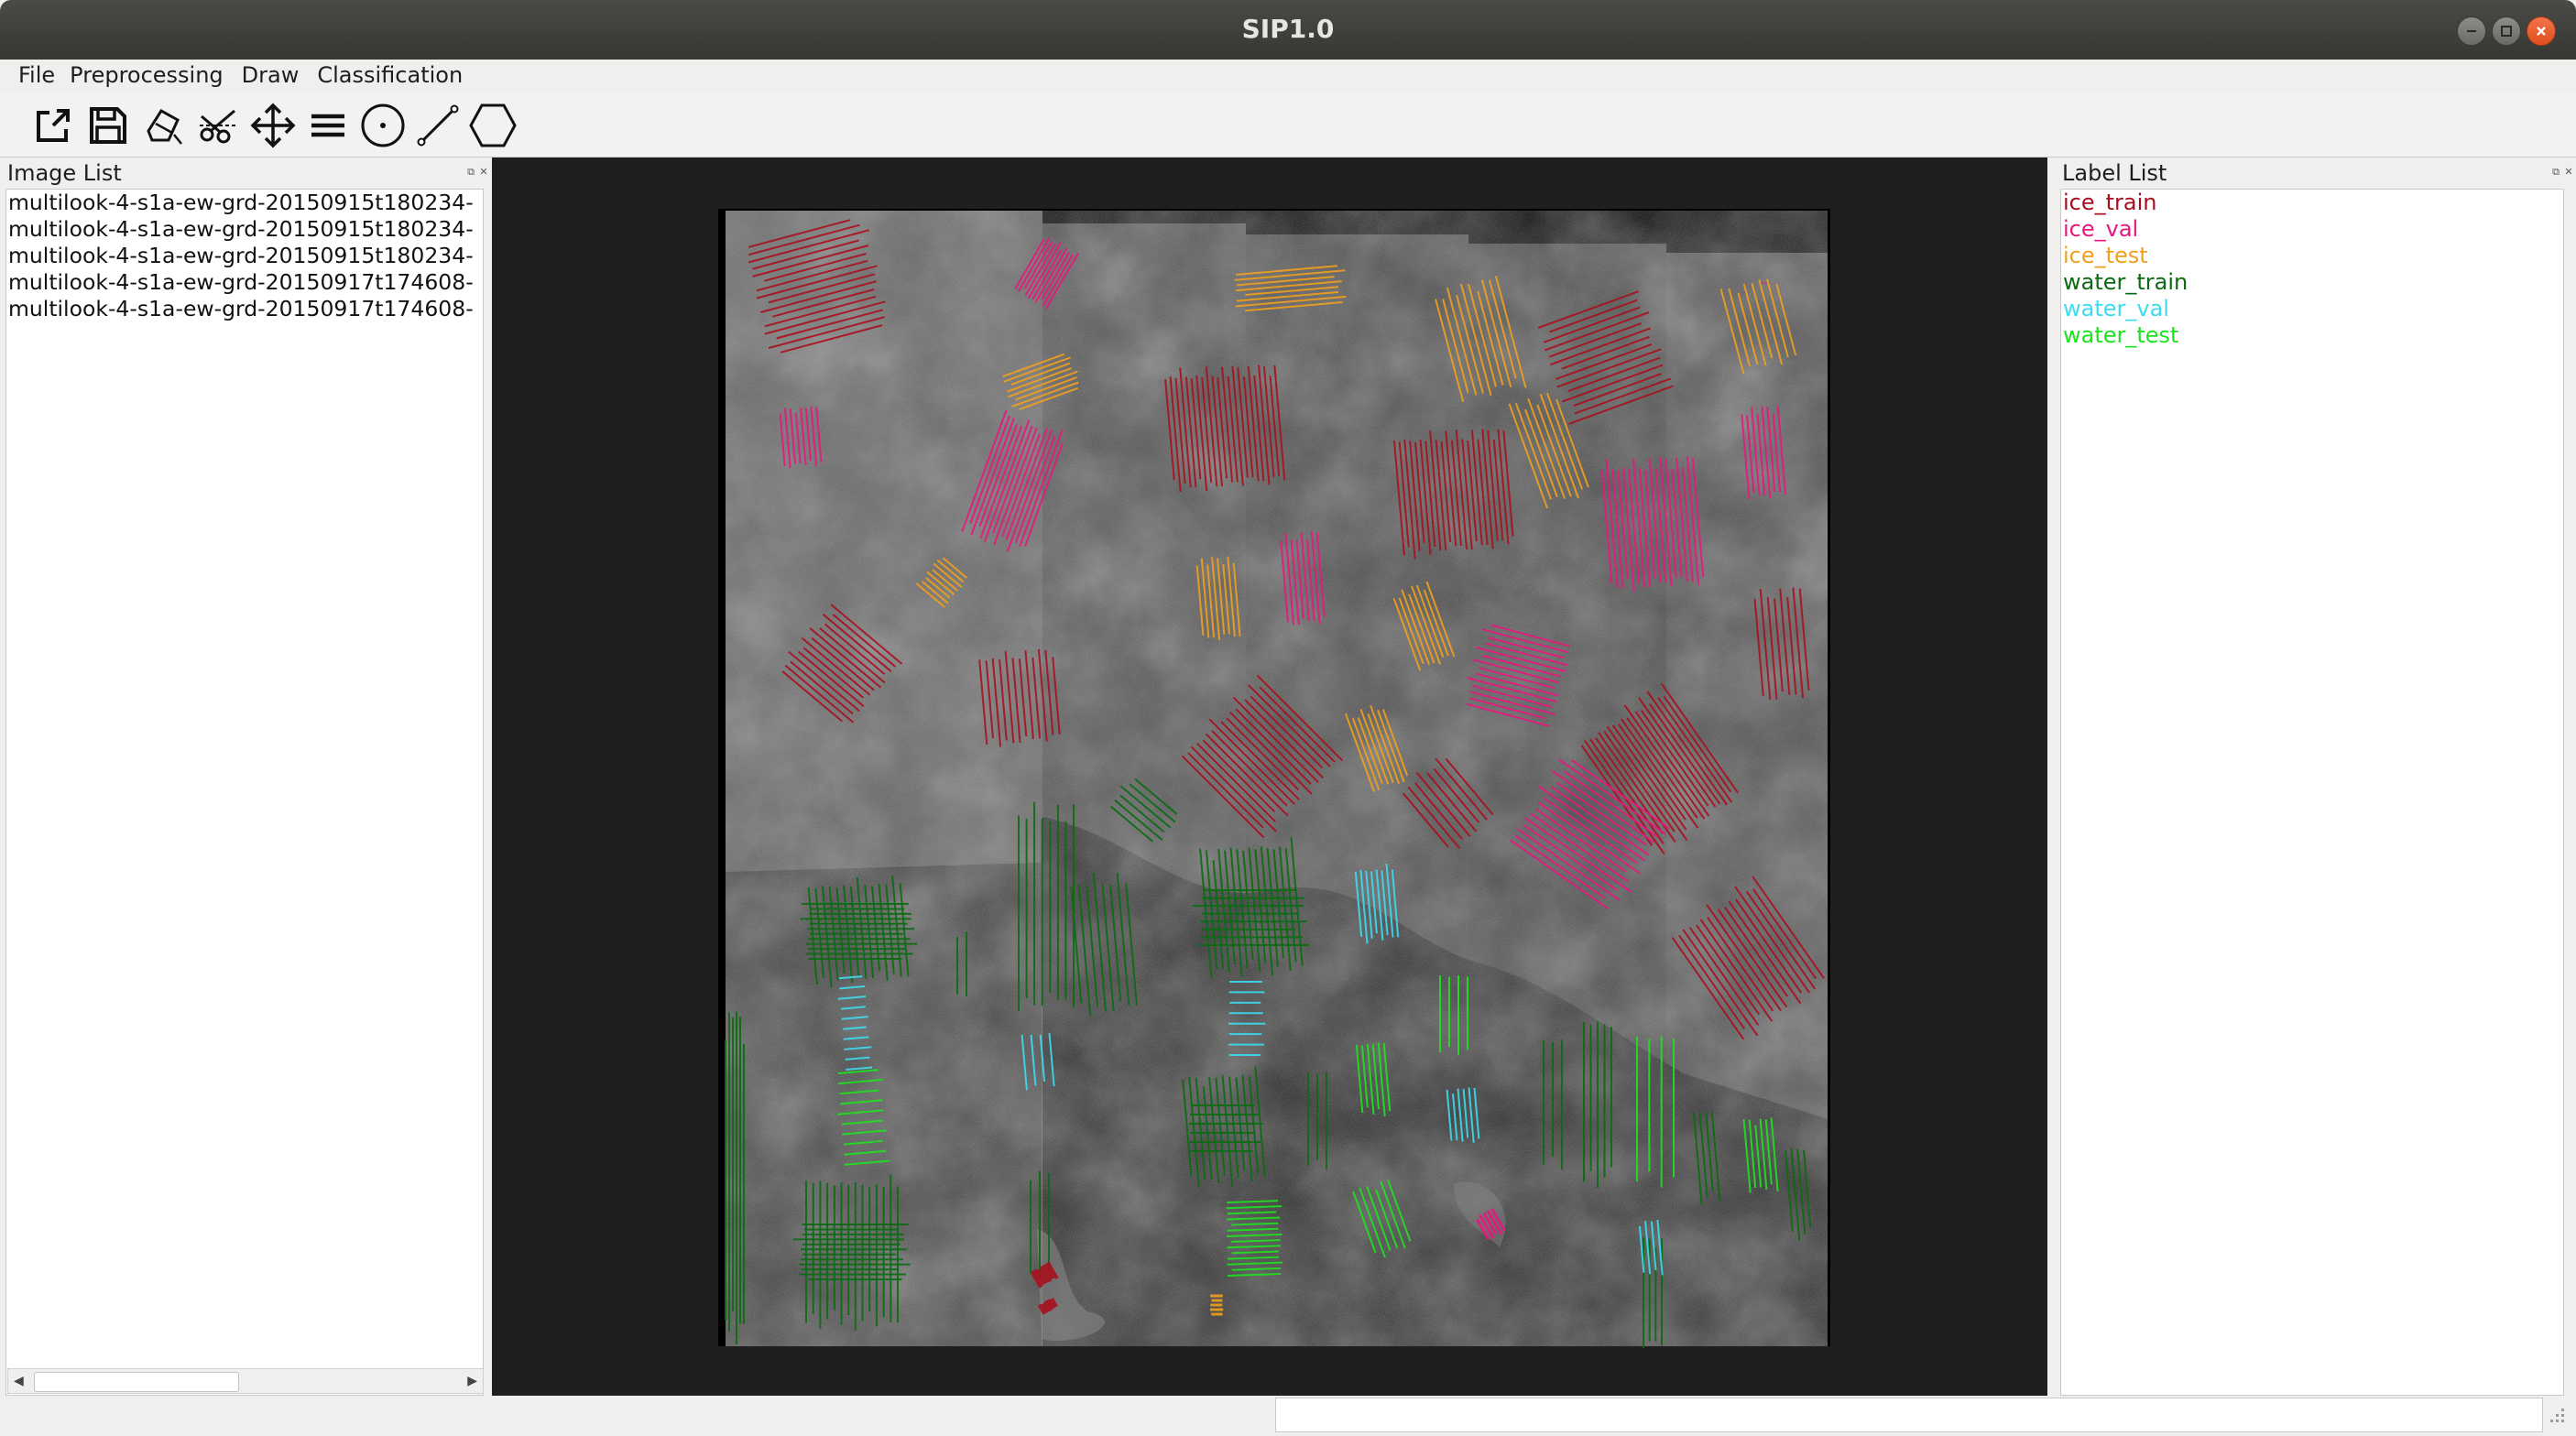  Describe the element at coordinates (395, 75) in the screenshot. I see `menu-classification: Classification` at that location.